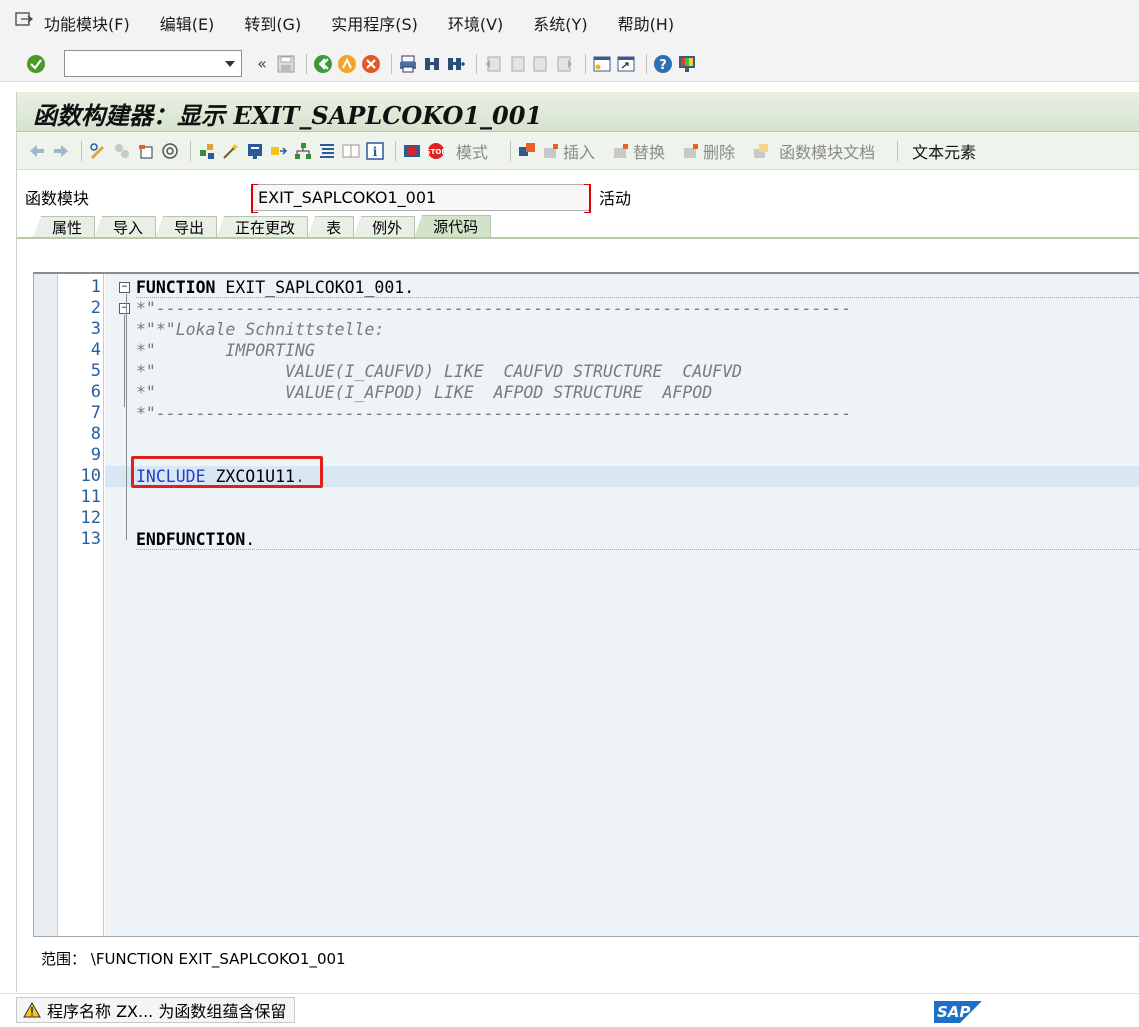 This screenshot has width=1139, height=1027. I want to click on insert-label: 插入, so click(579, 151).